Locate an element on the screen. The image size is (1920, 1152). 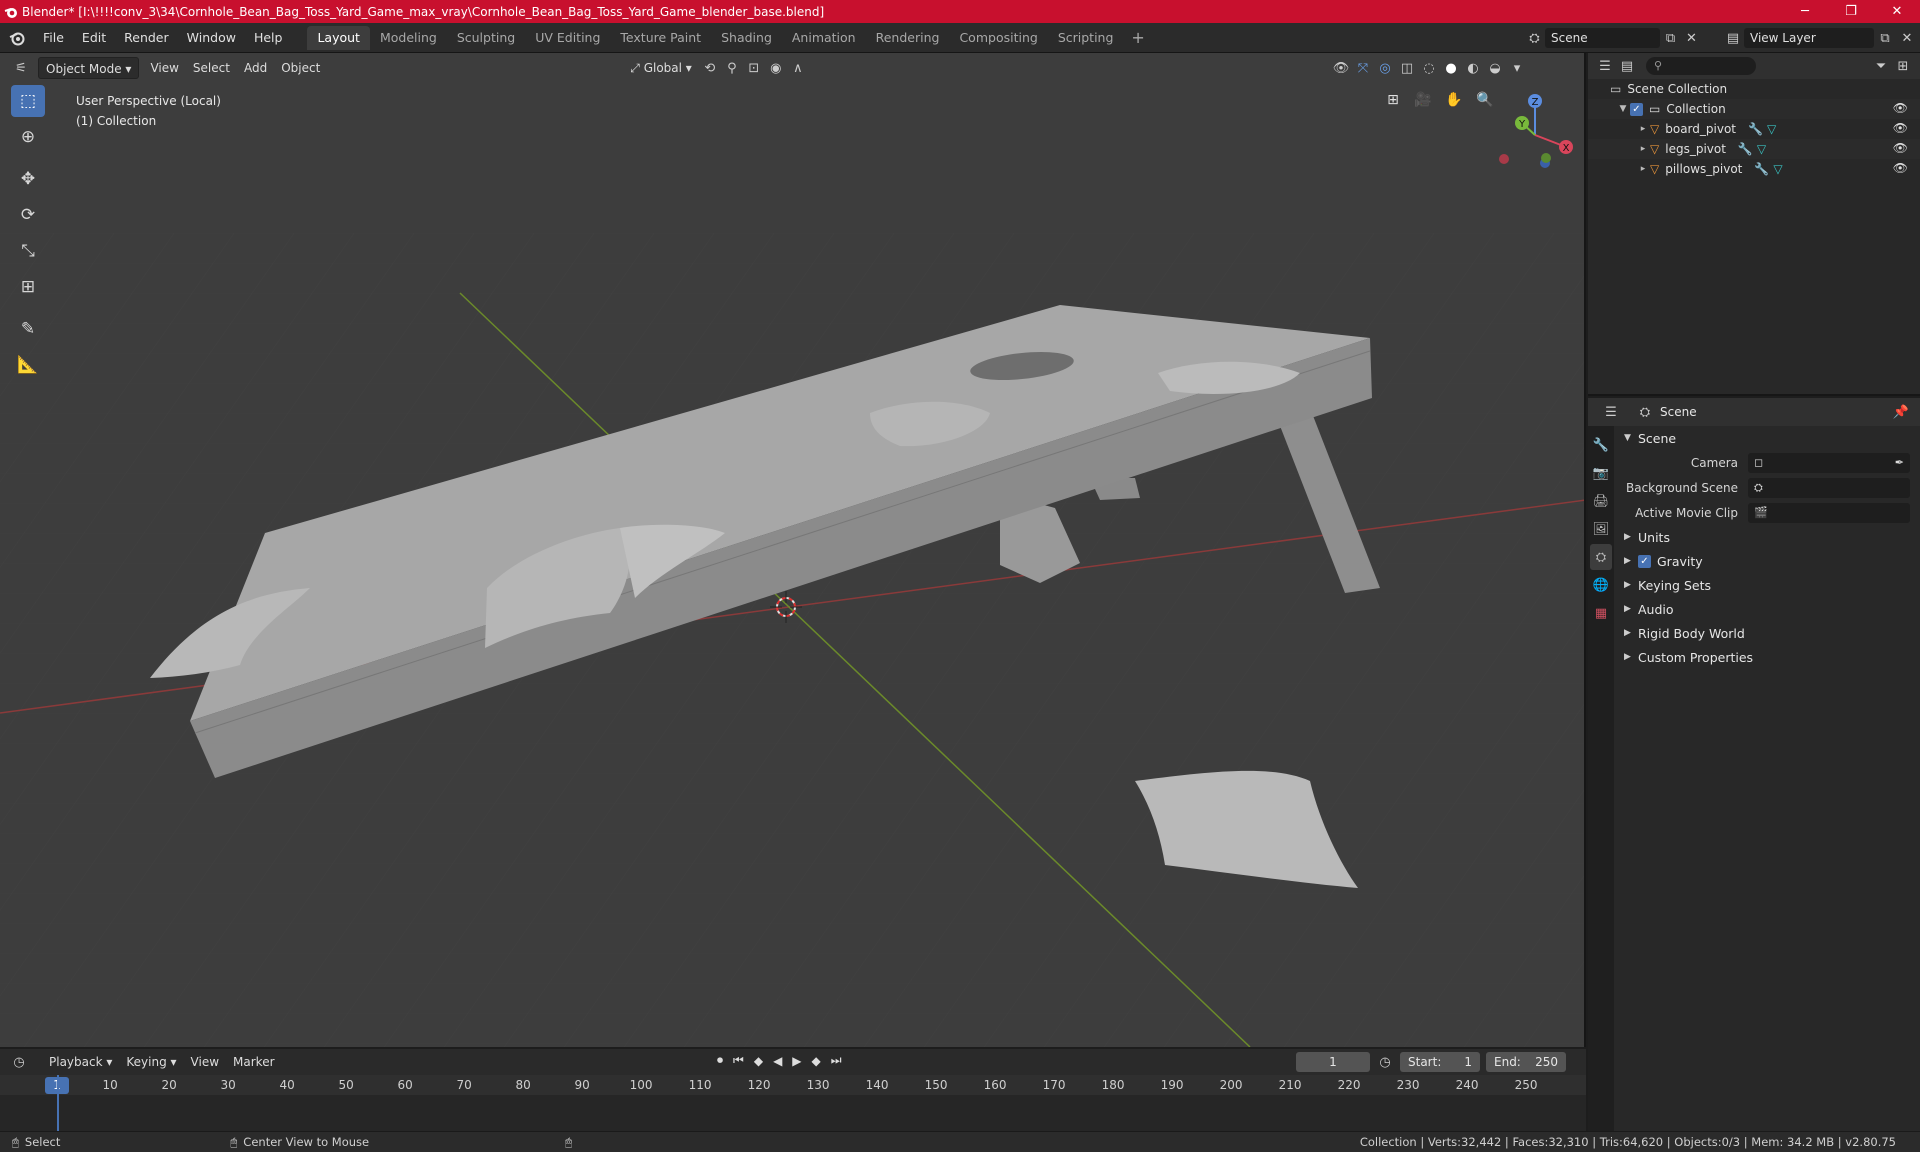
shading-options-icon: ▾ is located at coordinates (1517, 68).